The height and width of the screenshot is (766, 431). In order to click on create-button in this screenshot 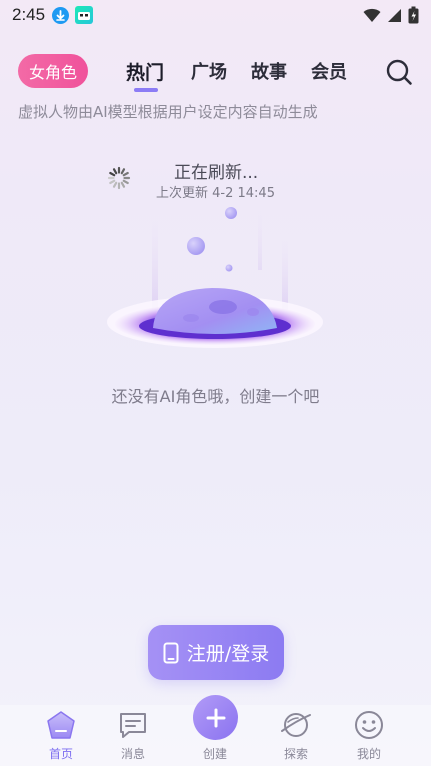, I will do `click(215, 717)`.